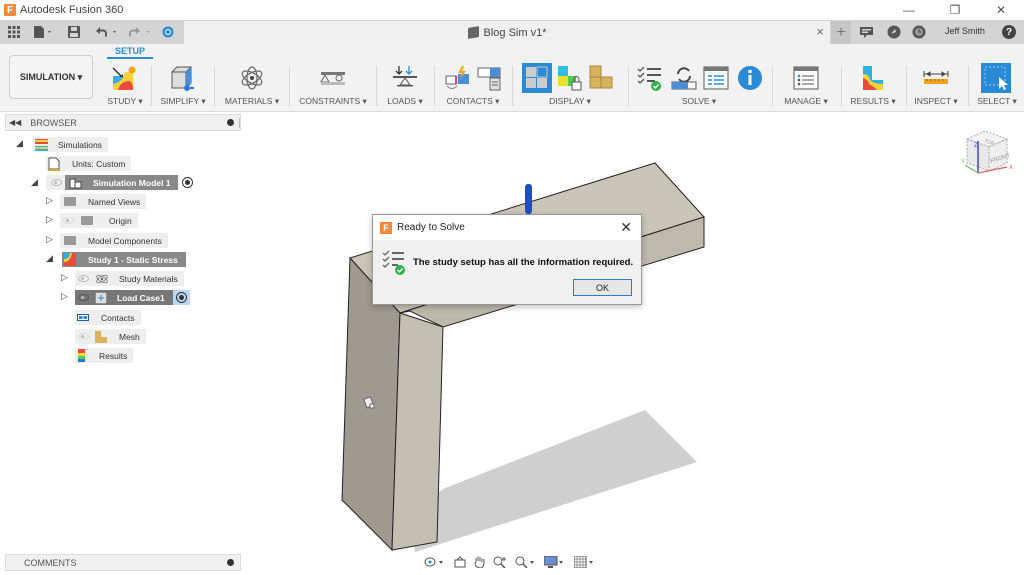 This screenshot has width=1024, height=575. Describe the element at coordinates (15, 122) in the screenshot. I see `collapse-browser-icon: ◀◀` at that location.